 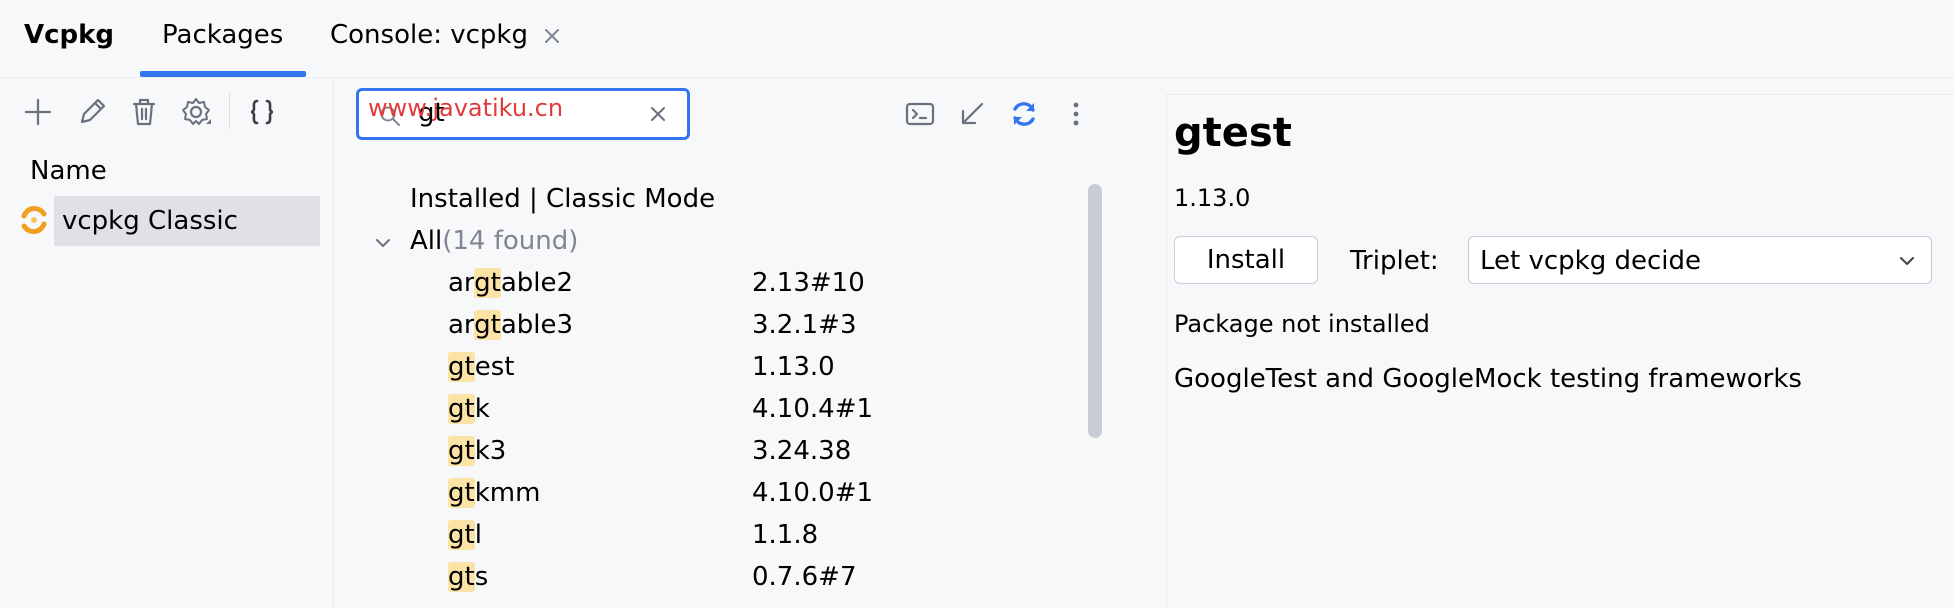 I want to click on watermark-text: www.javatiku.cn, so click(x=466, y=108).